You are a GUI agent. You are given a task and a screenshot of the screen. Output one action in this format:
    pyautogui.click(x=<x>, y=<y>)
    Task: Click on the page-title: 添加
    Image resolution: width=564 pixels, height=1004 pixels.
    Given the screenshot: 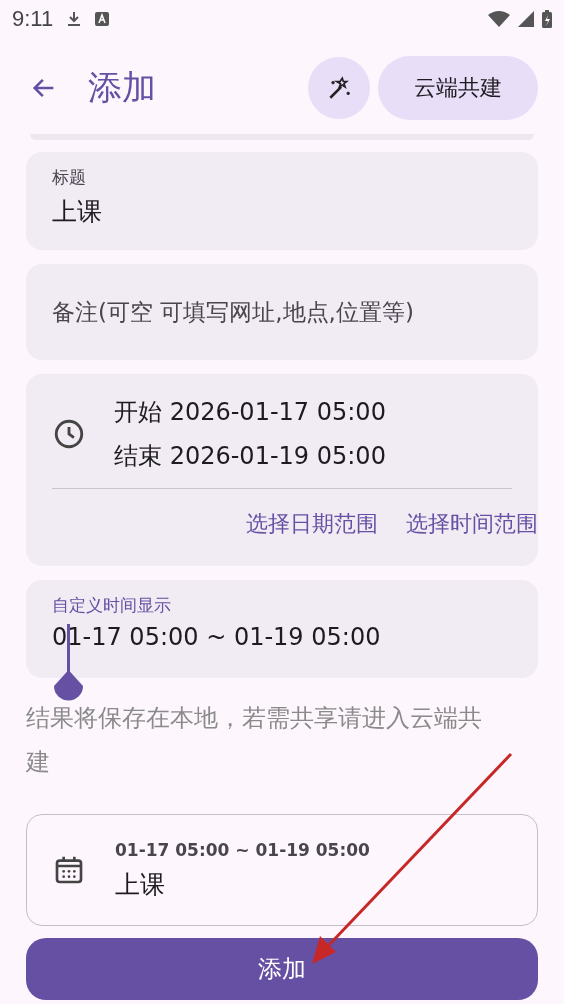 What is the action you would take?
    pyautogui.click(x=122, y=87)
    